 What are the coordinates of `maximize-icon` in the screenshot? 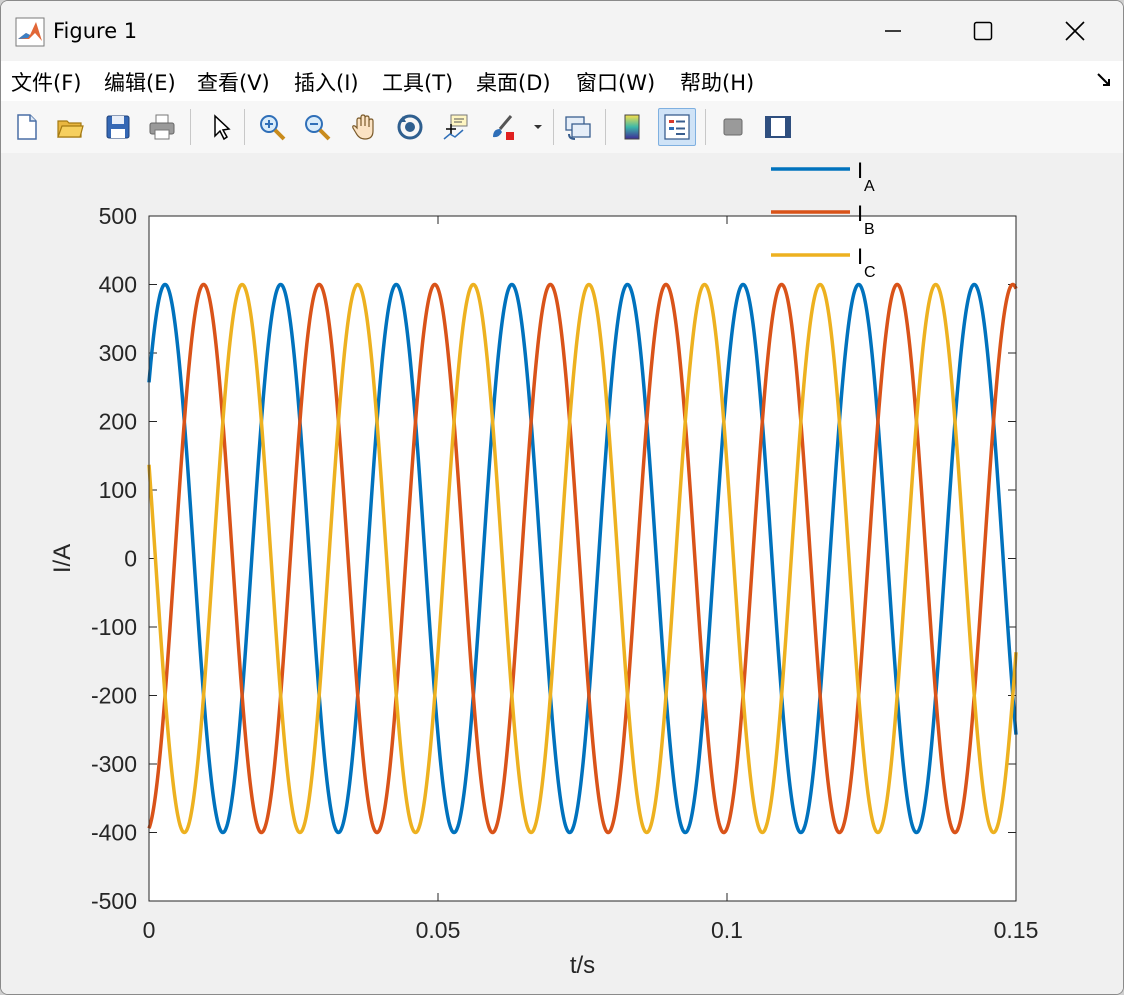 It's located at (983, 31).